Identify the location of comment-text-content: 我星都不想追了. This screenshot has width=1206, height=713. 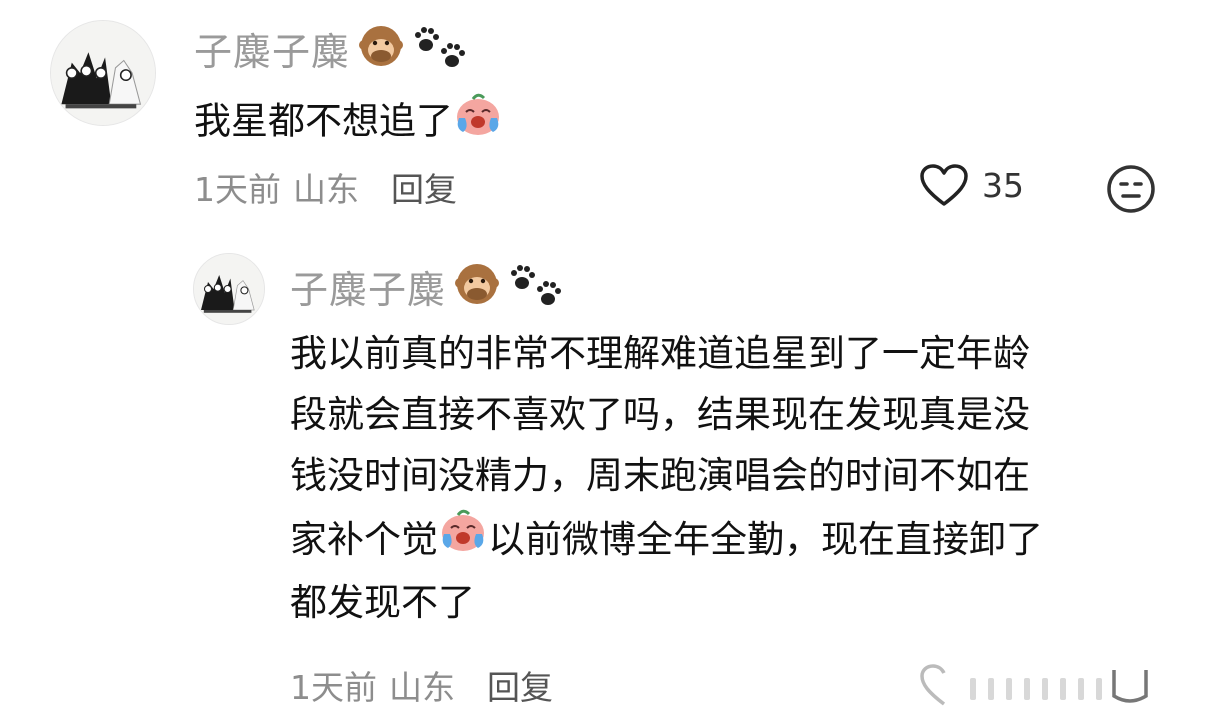
(323, 121).